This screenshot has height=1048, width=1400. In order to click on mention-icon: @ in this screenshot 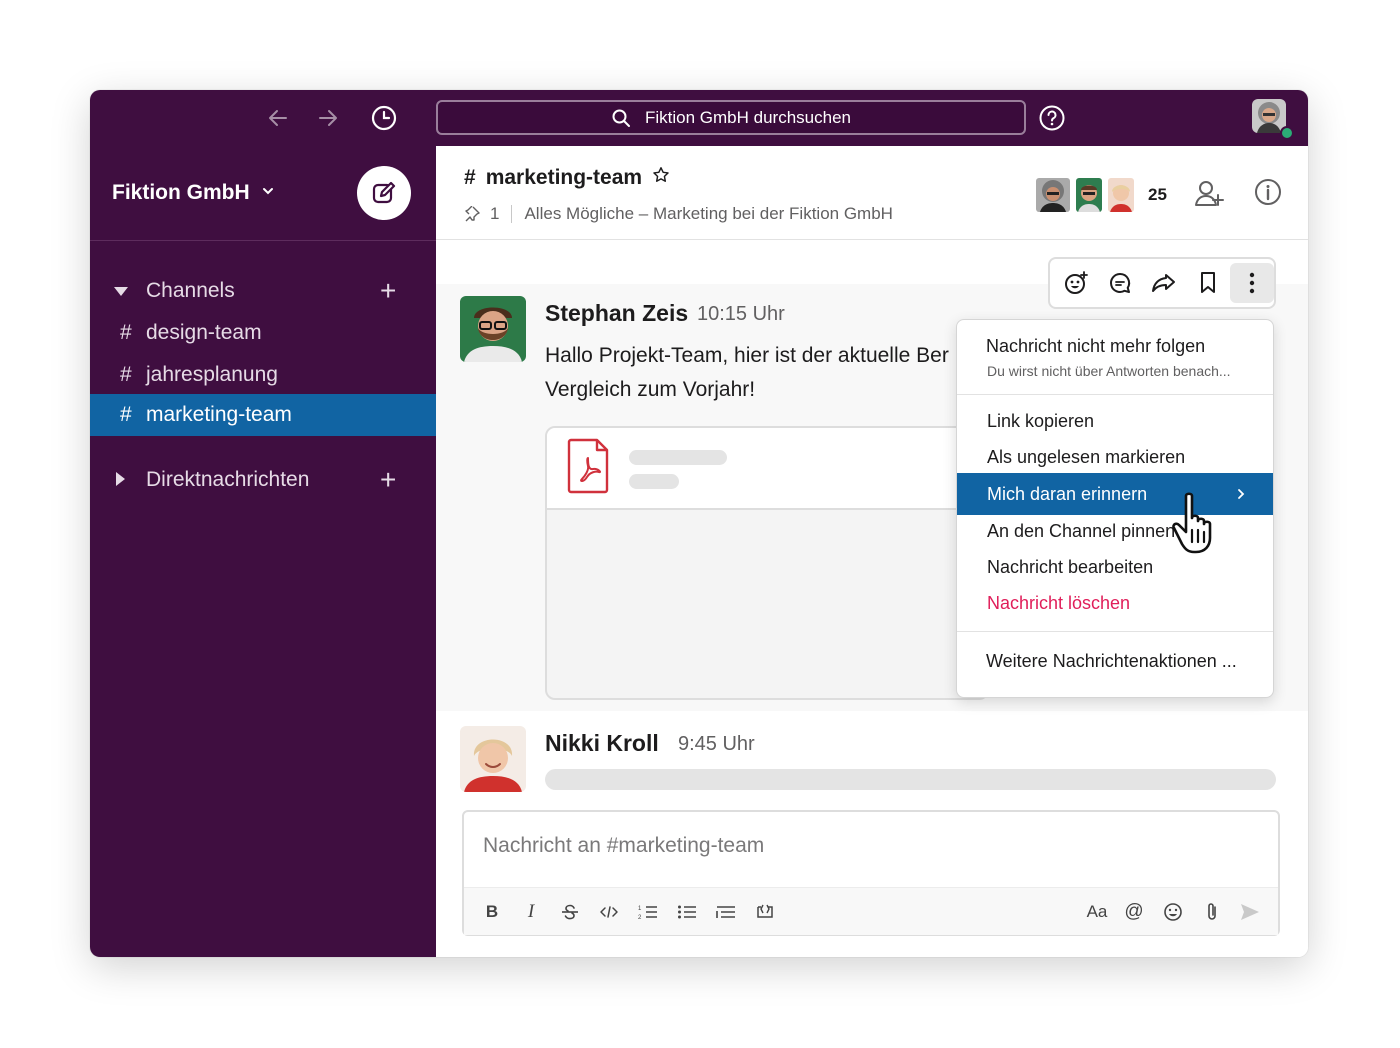, I will do `click(1134, 912)`.